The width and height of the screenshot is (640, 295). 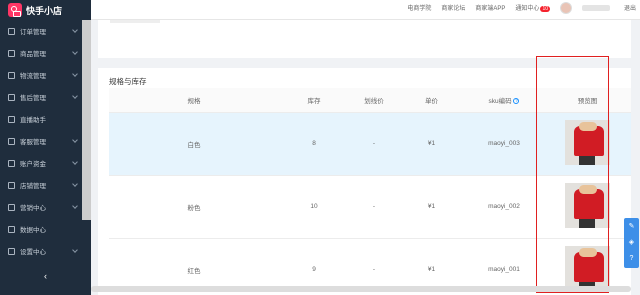 What do you see at coordinates (86, 120) in the screenshot?
I see `sidebar-scrollbar` at bounding box center [86, 120].